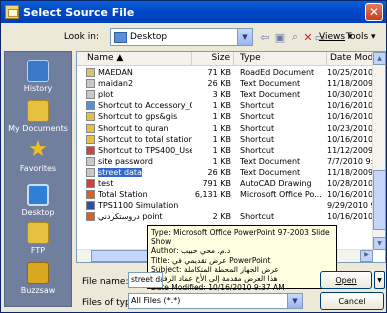 The width and height of the screenshot is (387, 313). What do you see at coordinates (295, 37) in the screenshot?
I see `search-web-icon: ⌕` at bounding box center [295, 37].